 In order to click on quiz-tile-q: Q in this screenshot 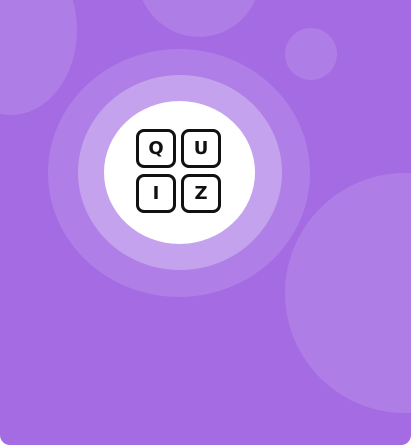, I will do `click(156, 148)`.